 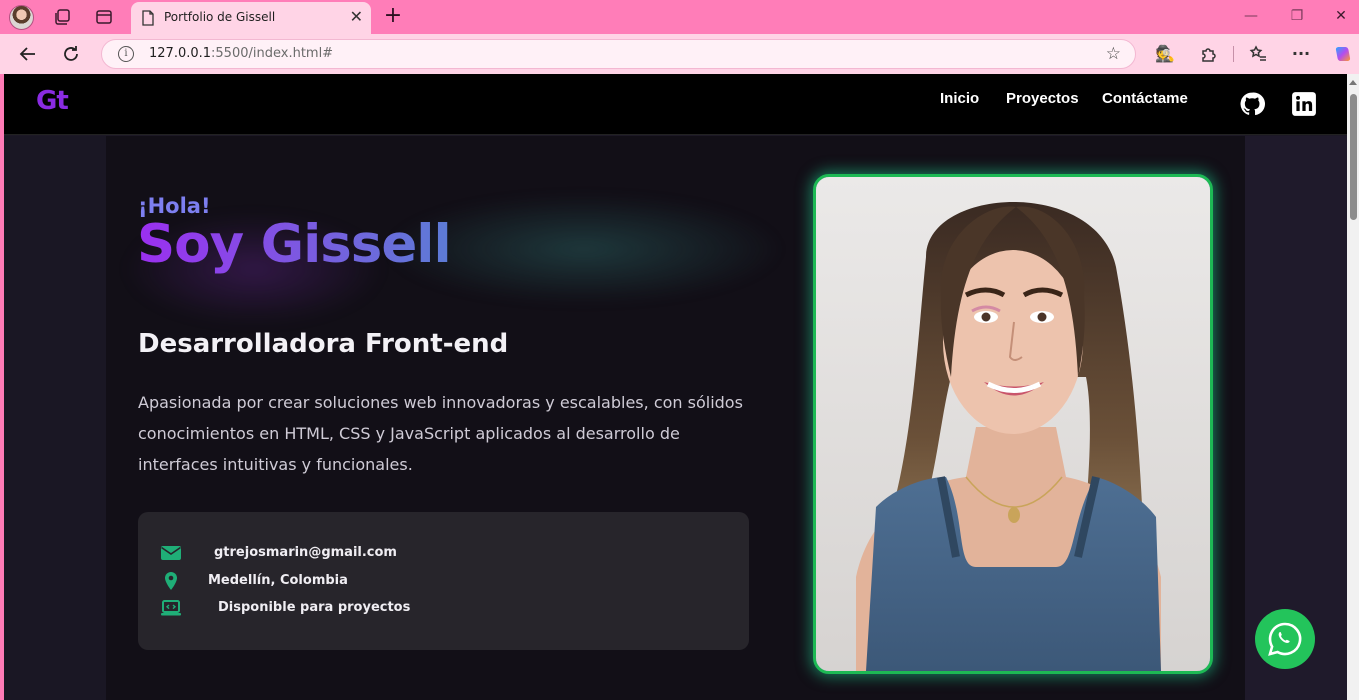 What do you see at coordinates (1353, 387) in the screenshot?
I see `page-scrollbar` at bounding box center [1353, 387].